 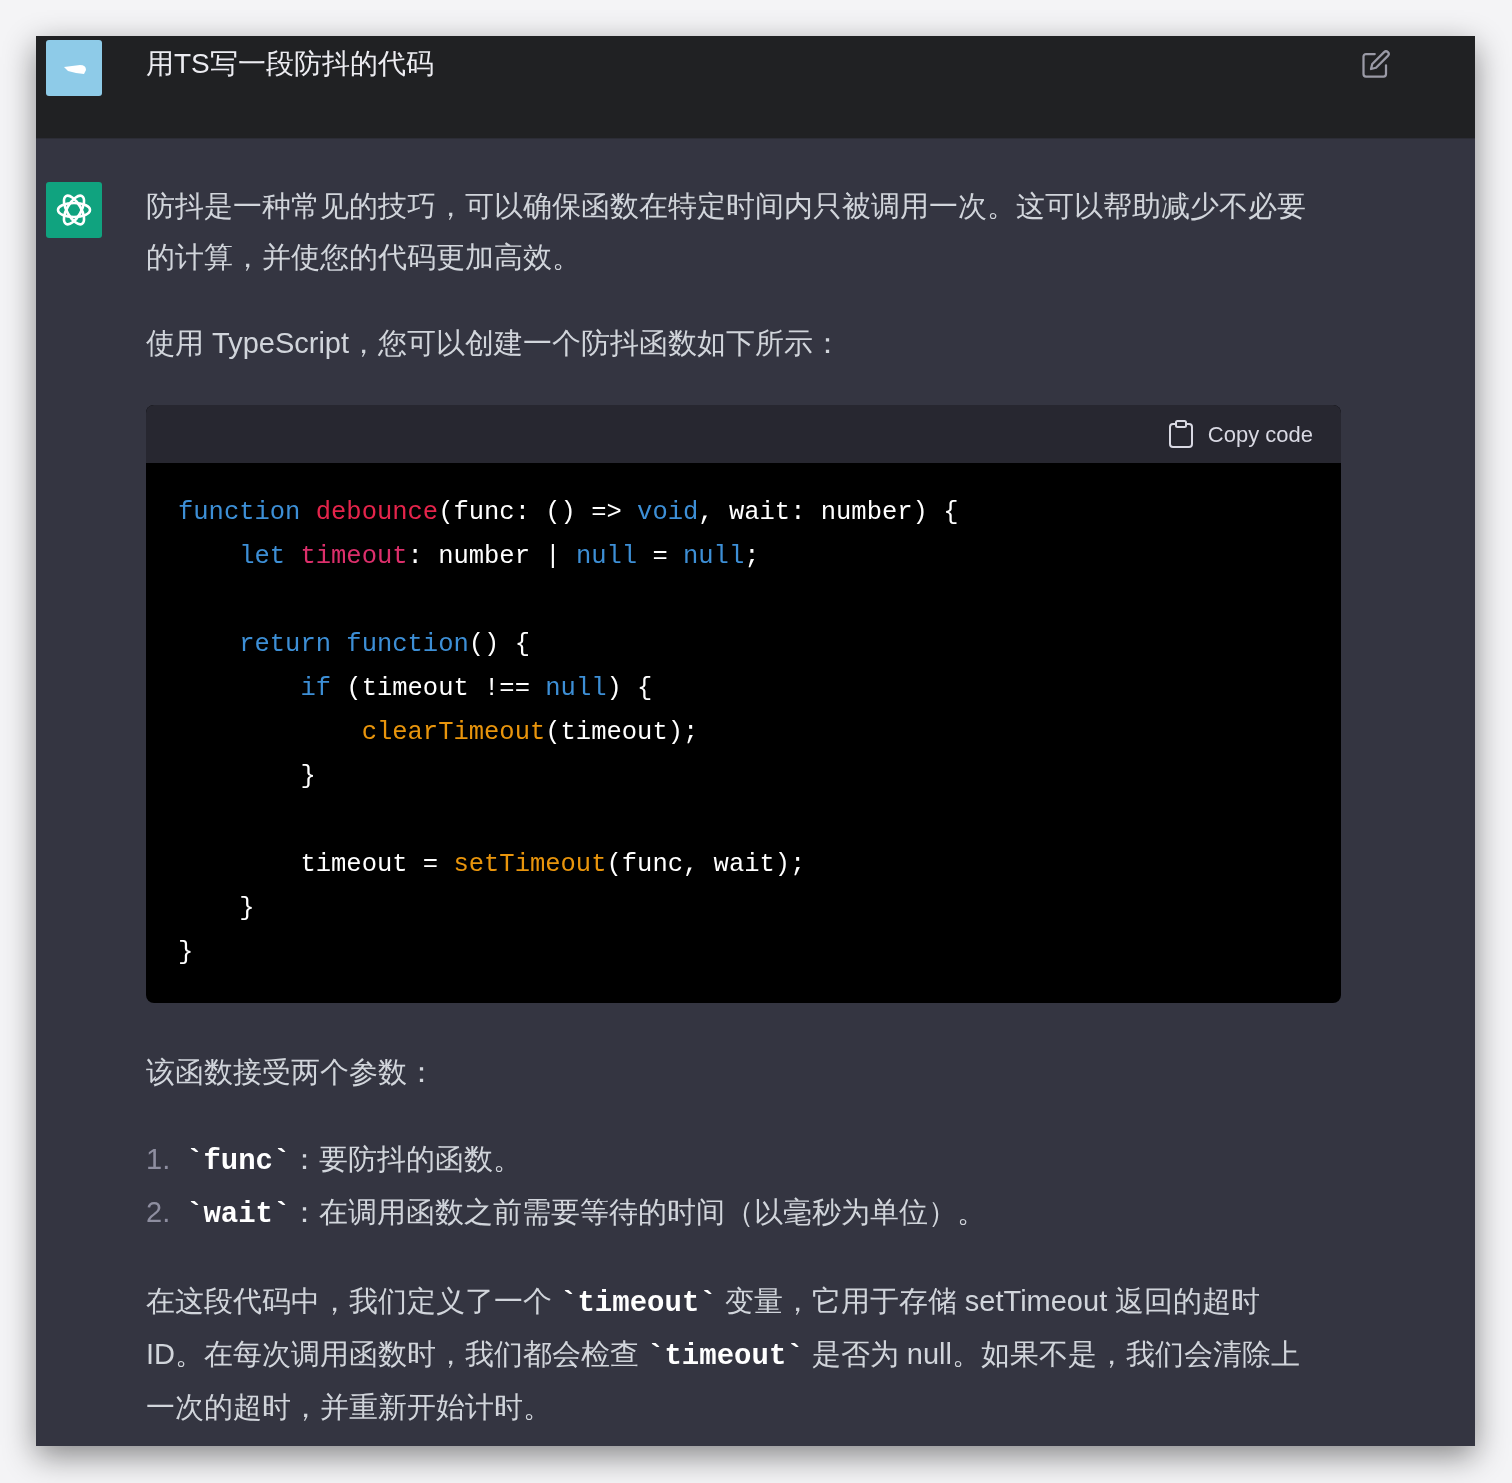 I want to click on list-item-text: `func`：要防抖的函数。, so click(x=354, y=1161).